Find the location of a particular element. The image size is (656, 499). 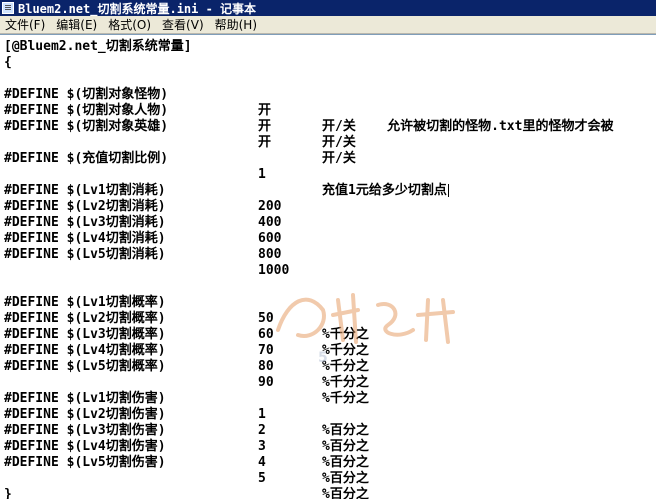

define-line: #DEFINE $(充值切割比例) 1 充值1元给多少切割点 is located at coordinates (330, 166).